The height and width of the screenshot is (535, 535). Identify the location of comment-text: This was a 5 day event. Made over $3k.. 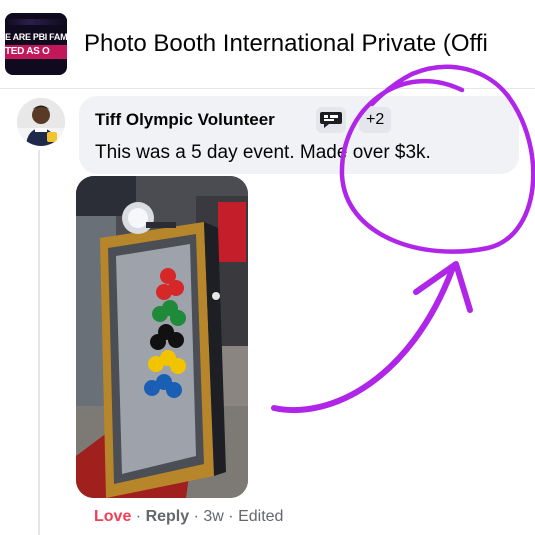
(263, 152).